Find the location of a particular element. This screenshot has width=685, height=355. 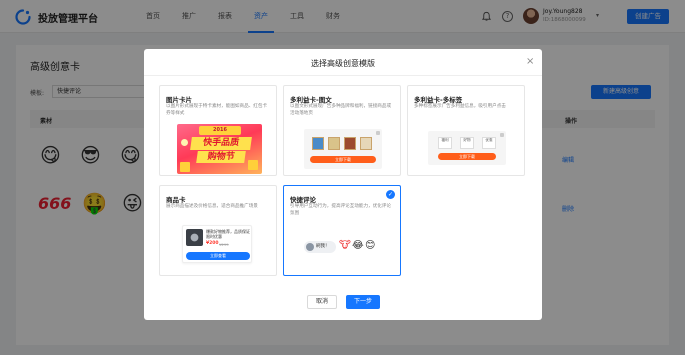

banner-line-2: 购物节 is located at coordinates (221, 157).